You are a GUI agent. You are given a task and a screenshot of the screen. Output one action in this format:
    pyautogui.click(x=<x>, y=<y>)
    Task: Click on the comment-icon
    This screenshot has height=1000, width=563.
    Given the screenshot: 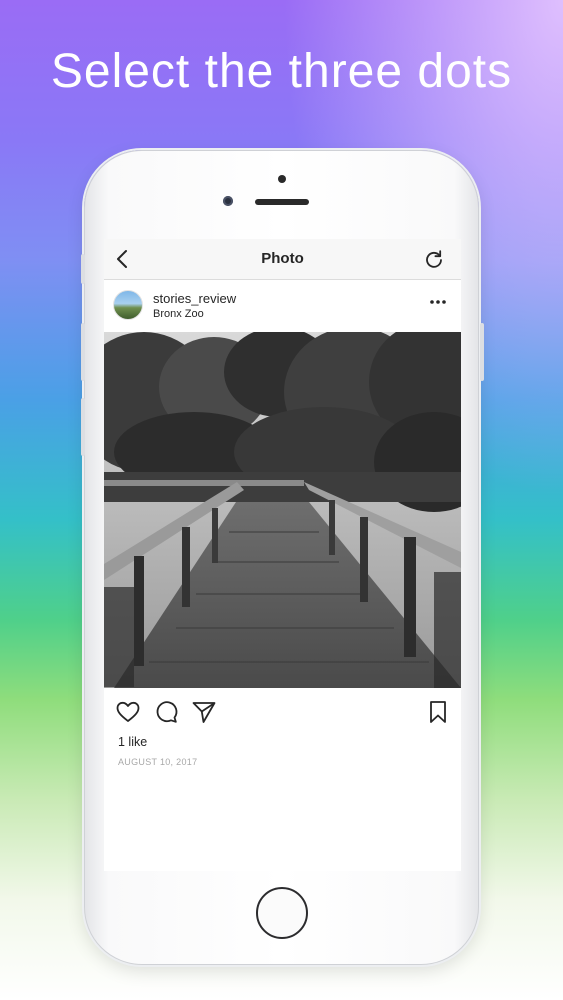 What is the action you would take?
    pyautogui.click(x=166, y=712)
    